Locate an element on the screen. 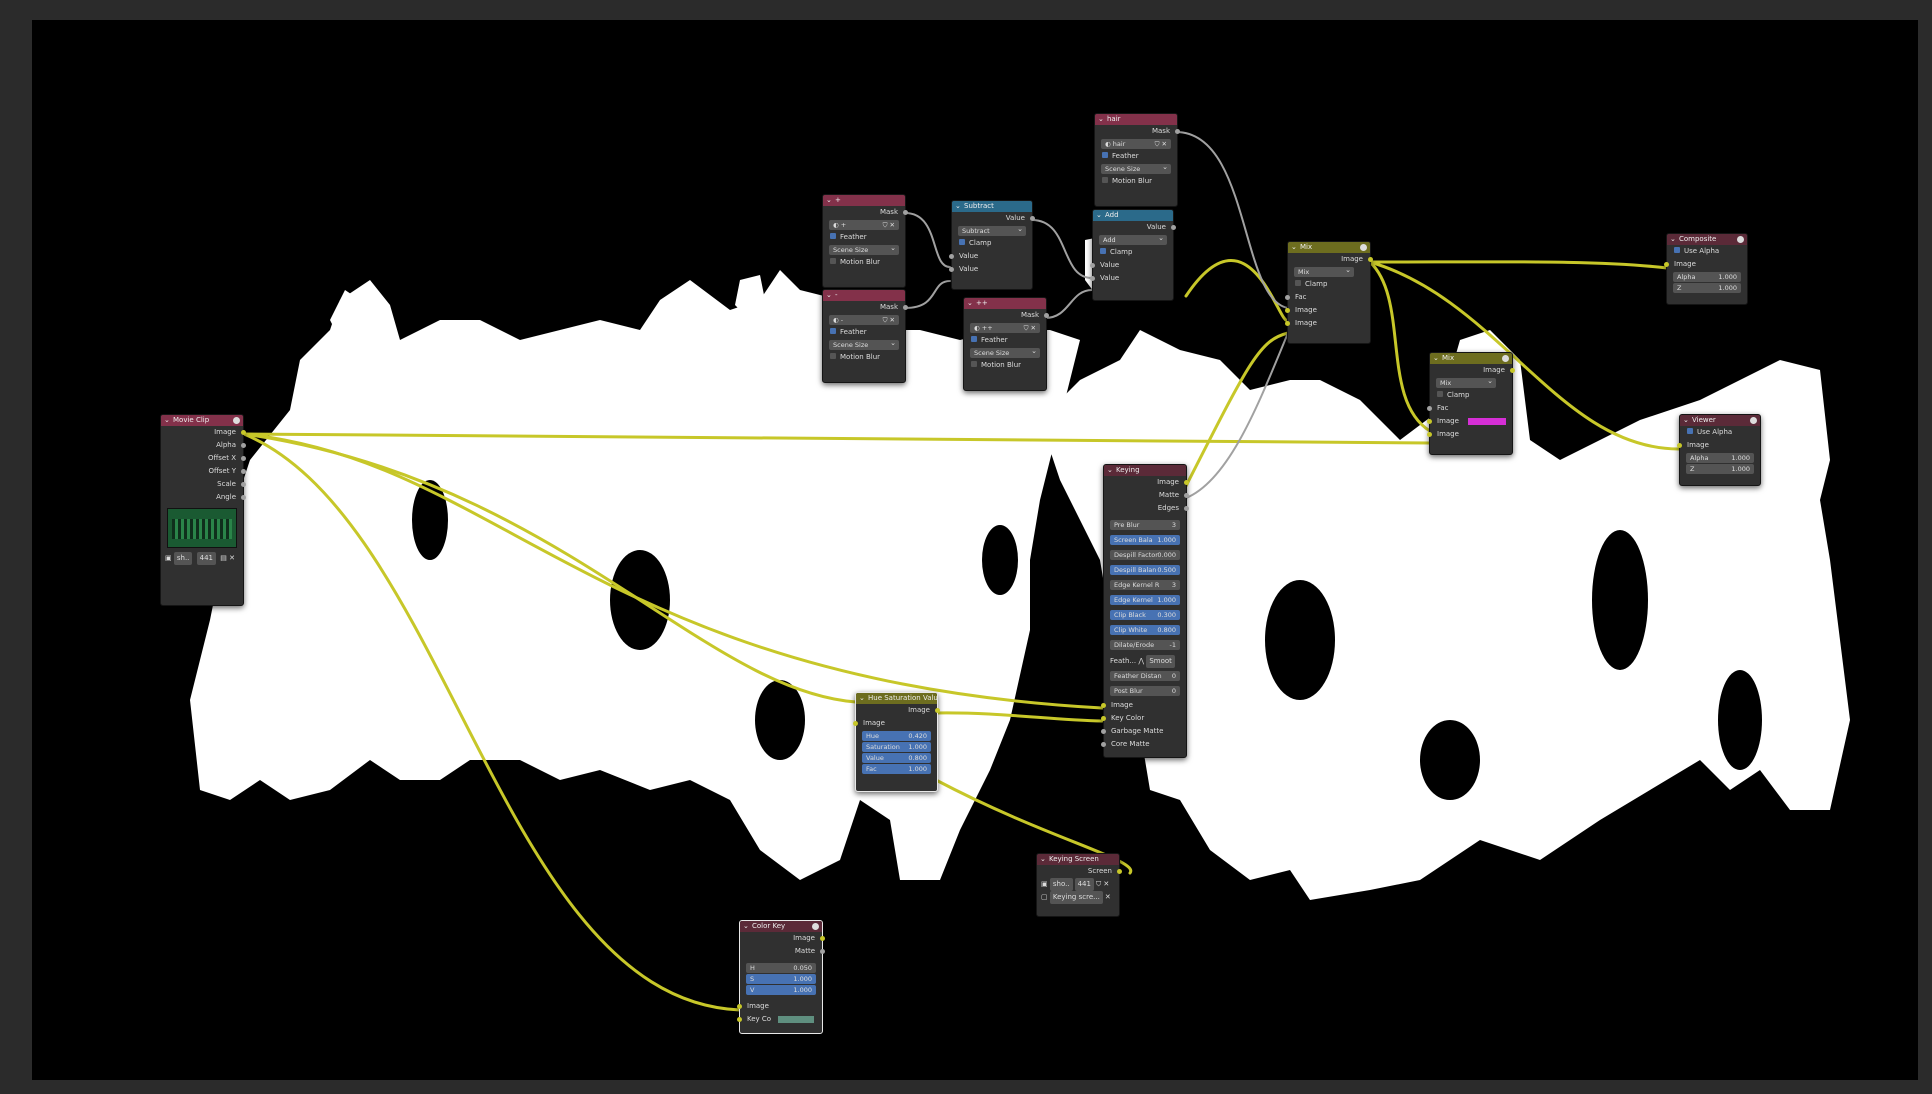  edge-kernel-tolerance-field: Edge Kernel 1.000 is located at coordinates (1145, 600).